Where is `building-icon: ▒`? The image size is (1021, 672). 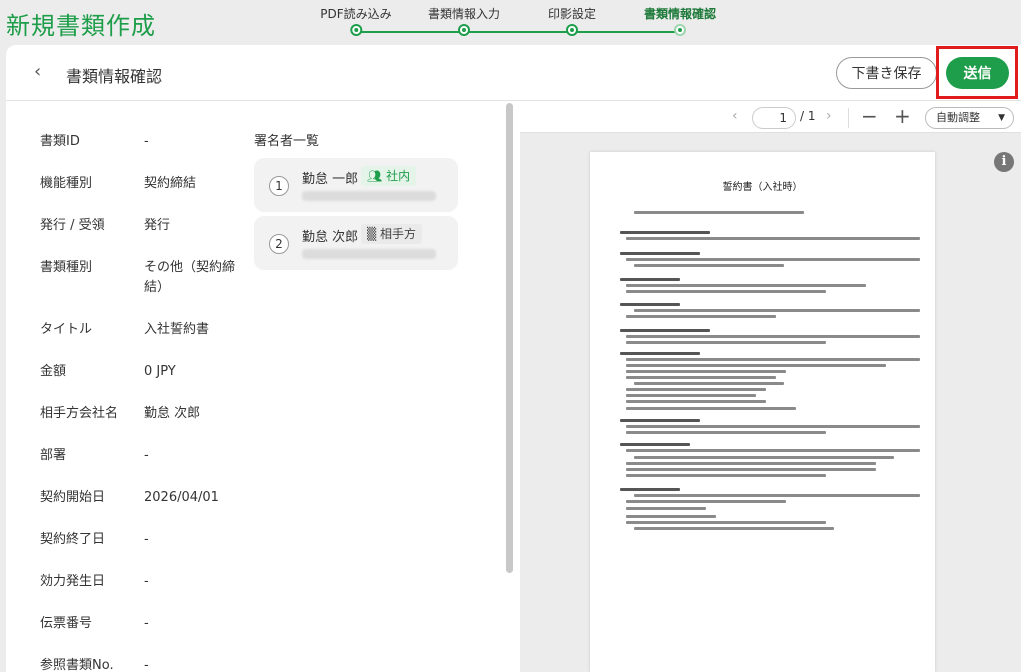 building-icon: ▒ is located at coordinates (374, 234).